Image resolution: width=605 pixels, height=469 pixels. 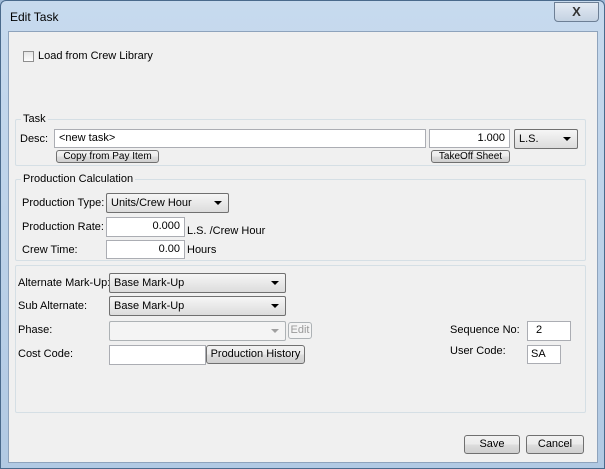 I want to click on cancel-button: Cancel, so click(x=555, y=444).